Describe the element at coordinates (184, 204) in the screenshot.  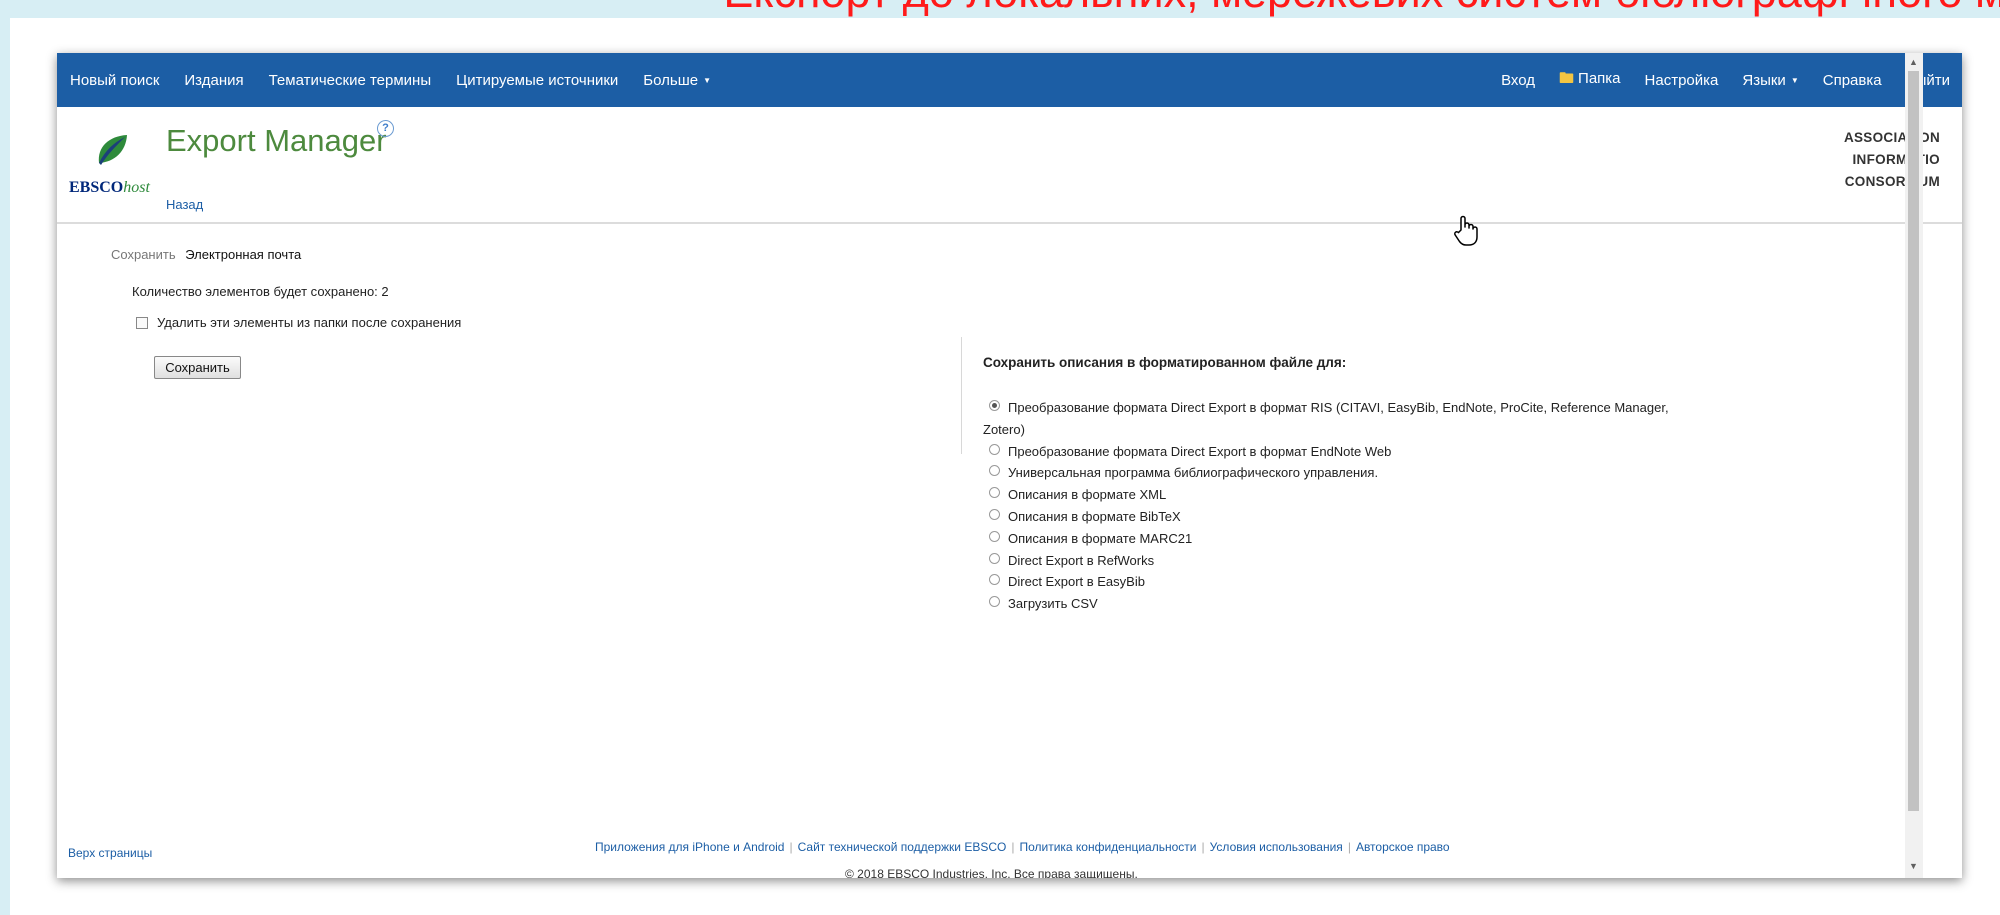
I see `back-link: Назад` at that location.